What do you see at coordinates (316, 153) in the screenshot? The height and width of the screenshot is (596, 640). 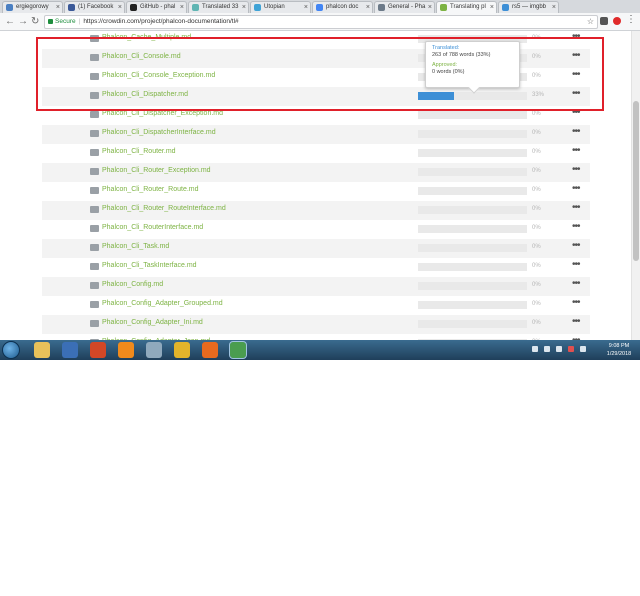 I see `file-row: Phalcon_Cli_Router.md 0% •••` at bounding box center [316, 153].